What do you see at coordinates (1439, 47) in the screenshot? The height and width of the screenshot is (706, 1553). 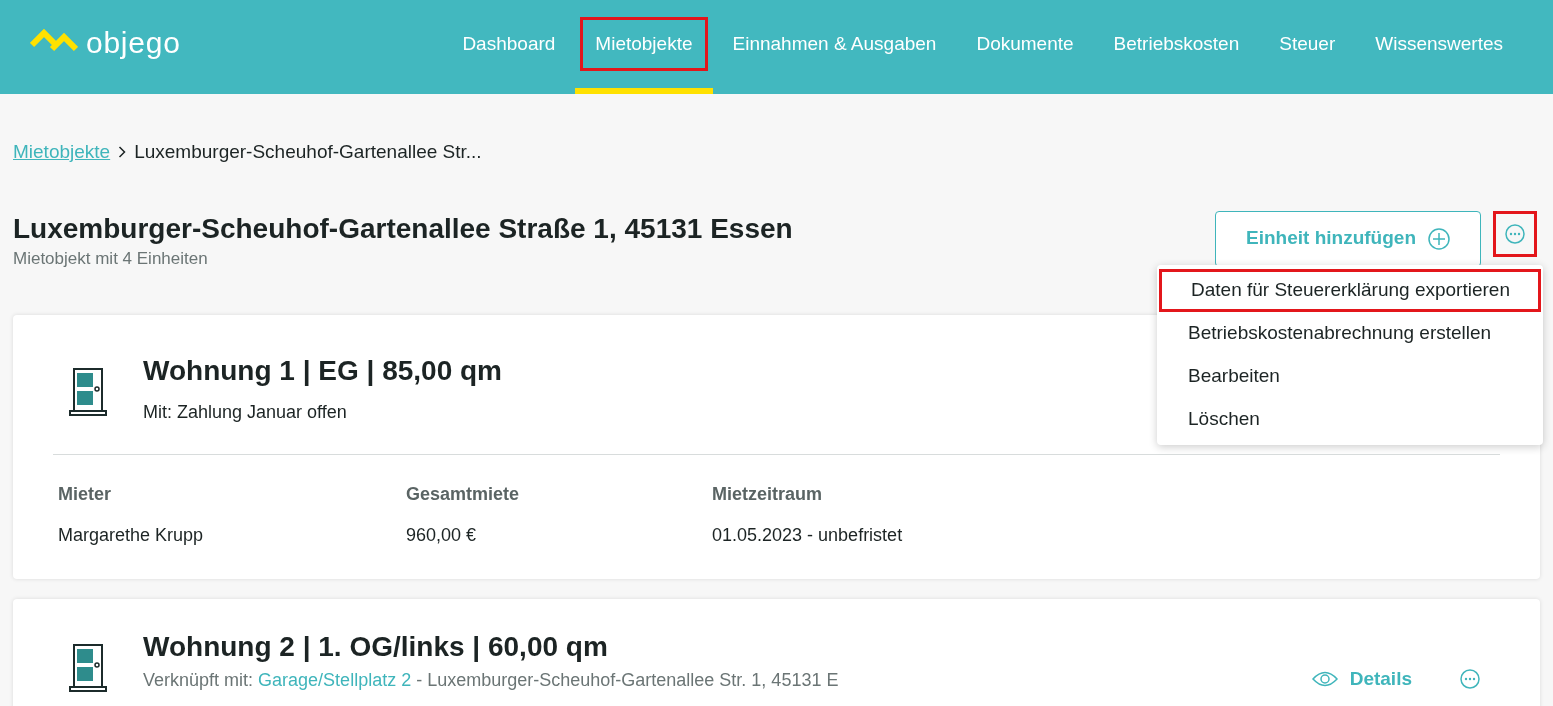 I see `nav-tab: Wissenswertes` at bounding box center [1439, 47].